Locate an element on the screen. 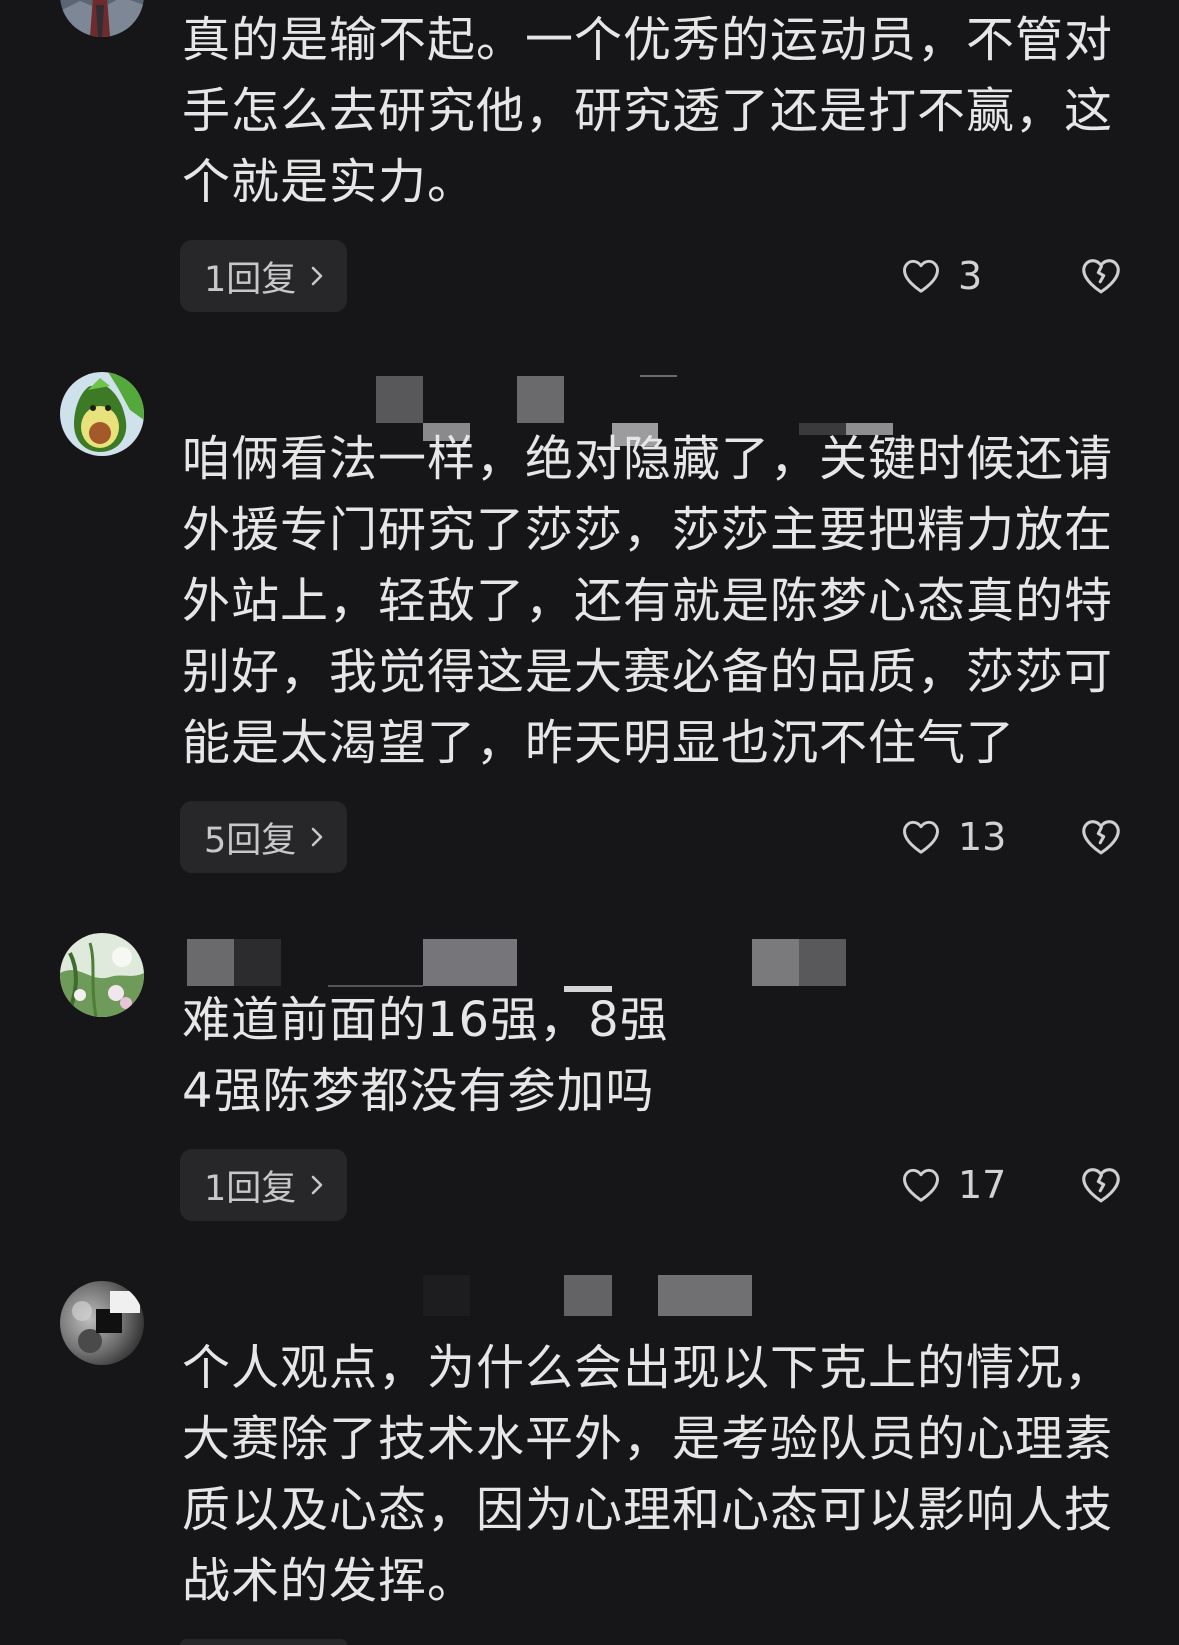 The height and width of the screenshot is (1645, 1179). like-count: 13 is located at coordinates (982, 837).